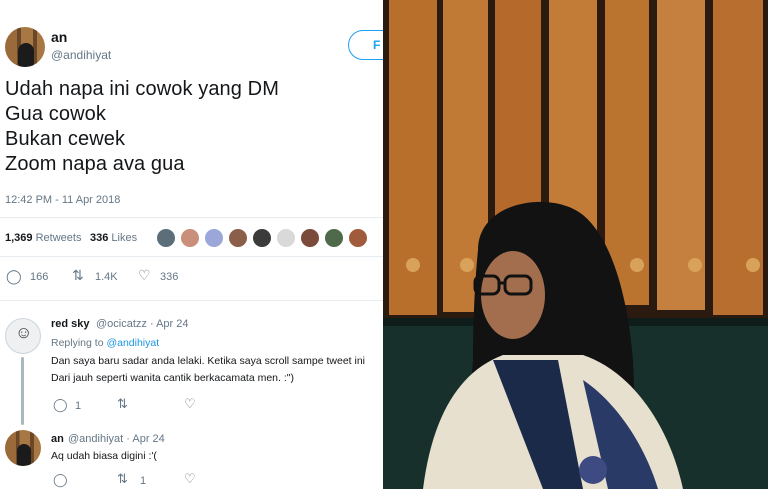 Image resolution: width=768 pixels, height=489 pixels. What do you see at coordinates (132, 343) in the screenshot?
I see `replying-to-handle: @andihiyat` at bounding box center [132, 343].